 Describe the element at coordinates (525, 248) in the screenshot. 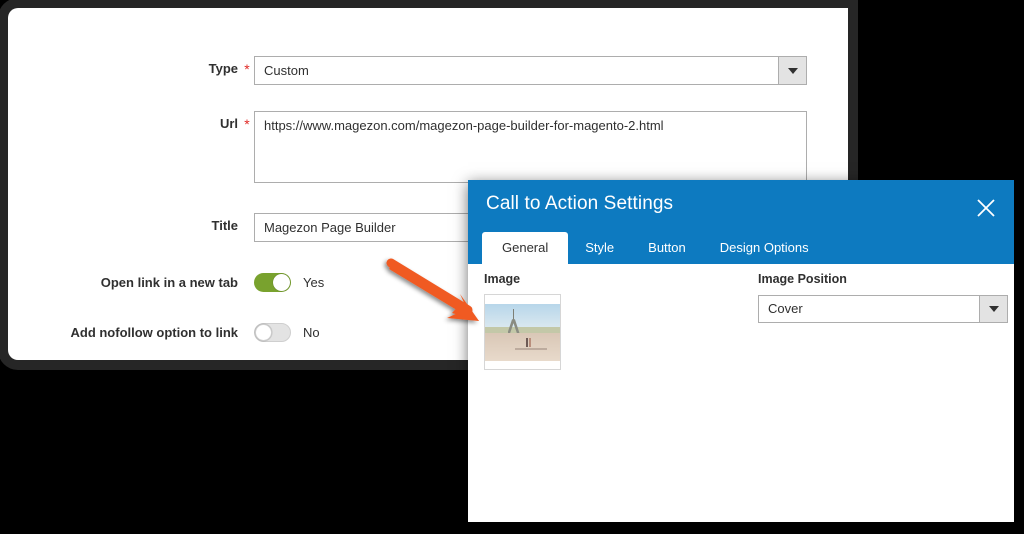

I see `tab-general: General` at that location.